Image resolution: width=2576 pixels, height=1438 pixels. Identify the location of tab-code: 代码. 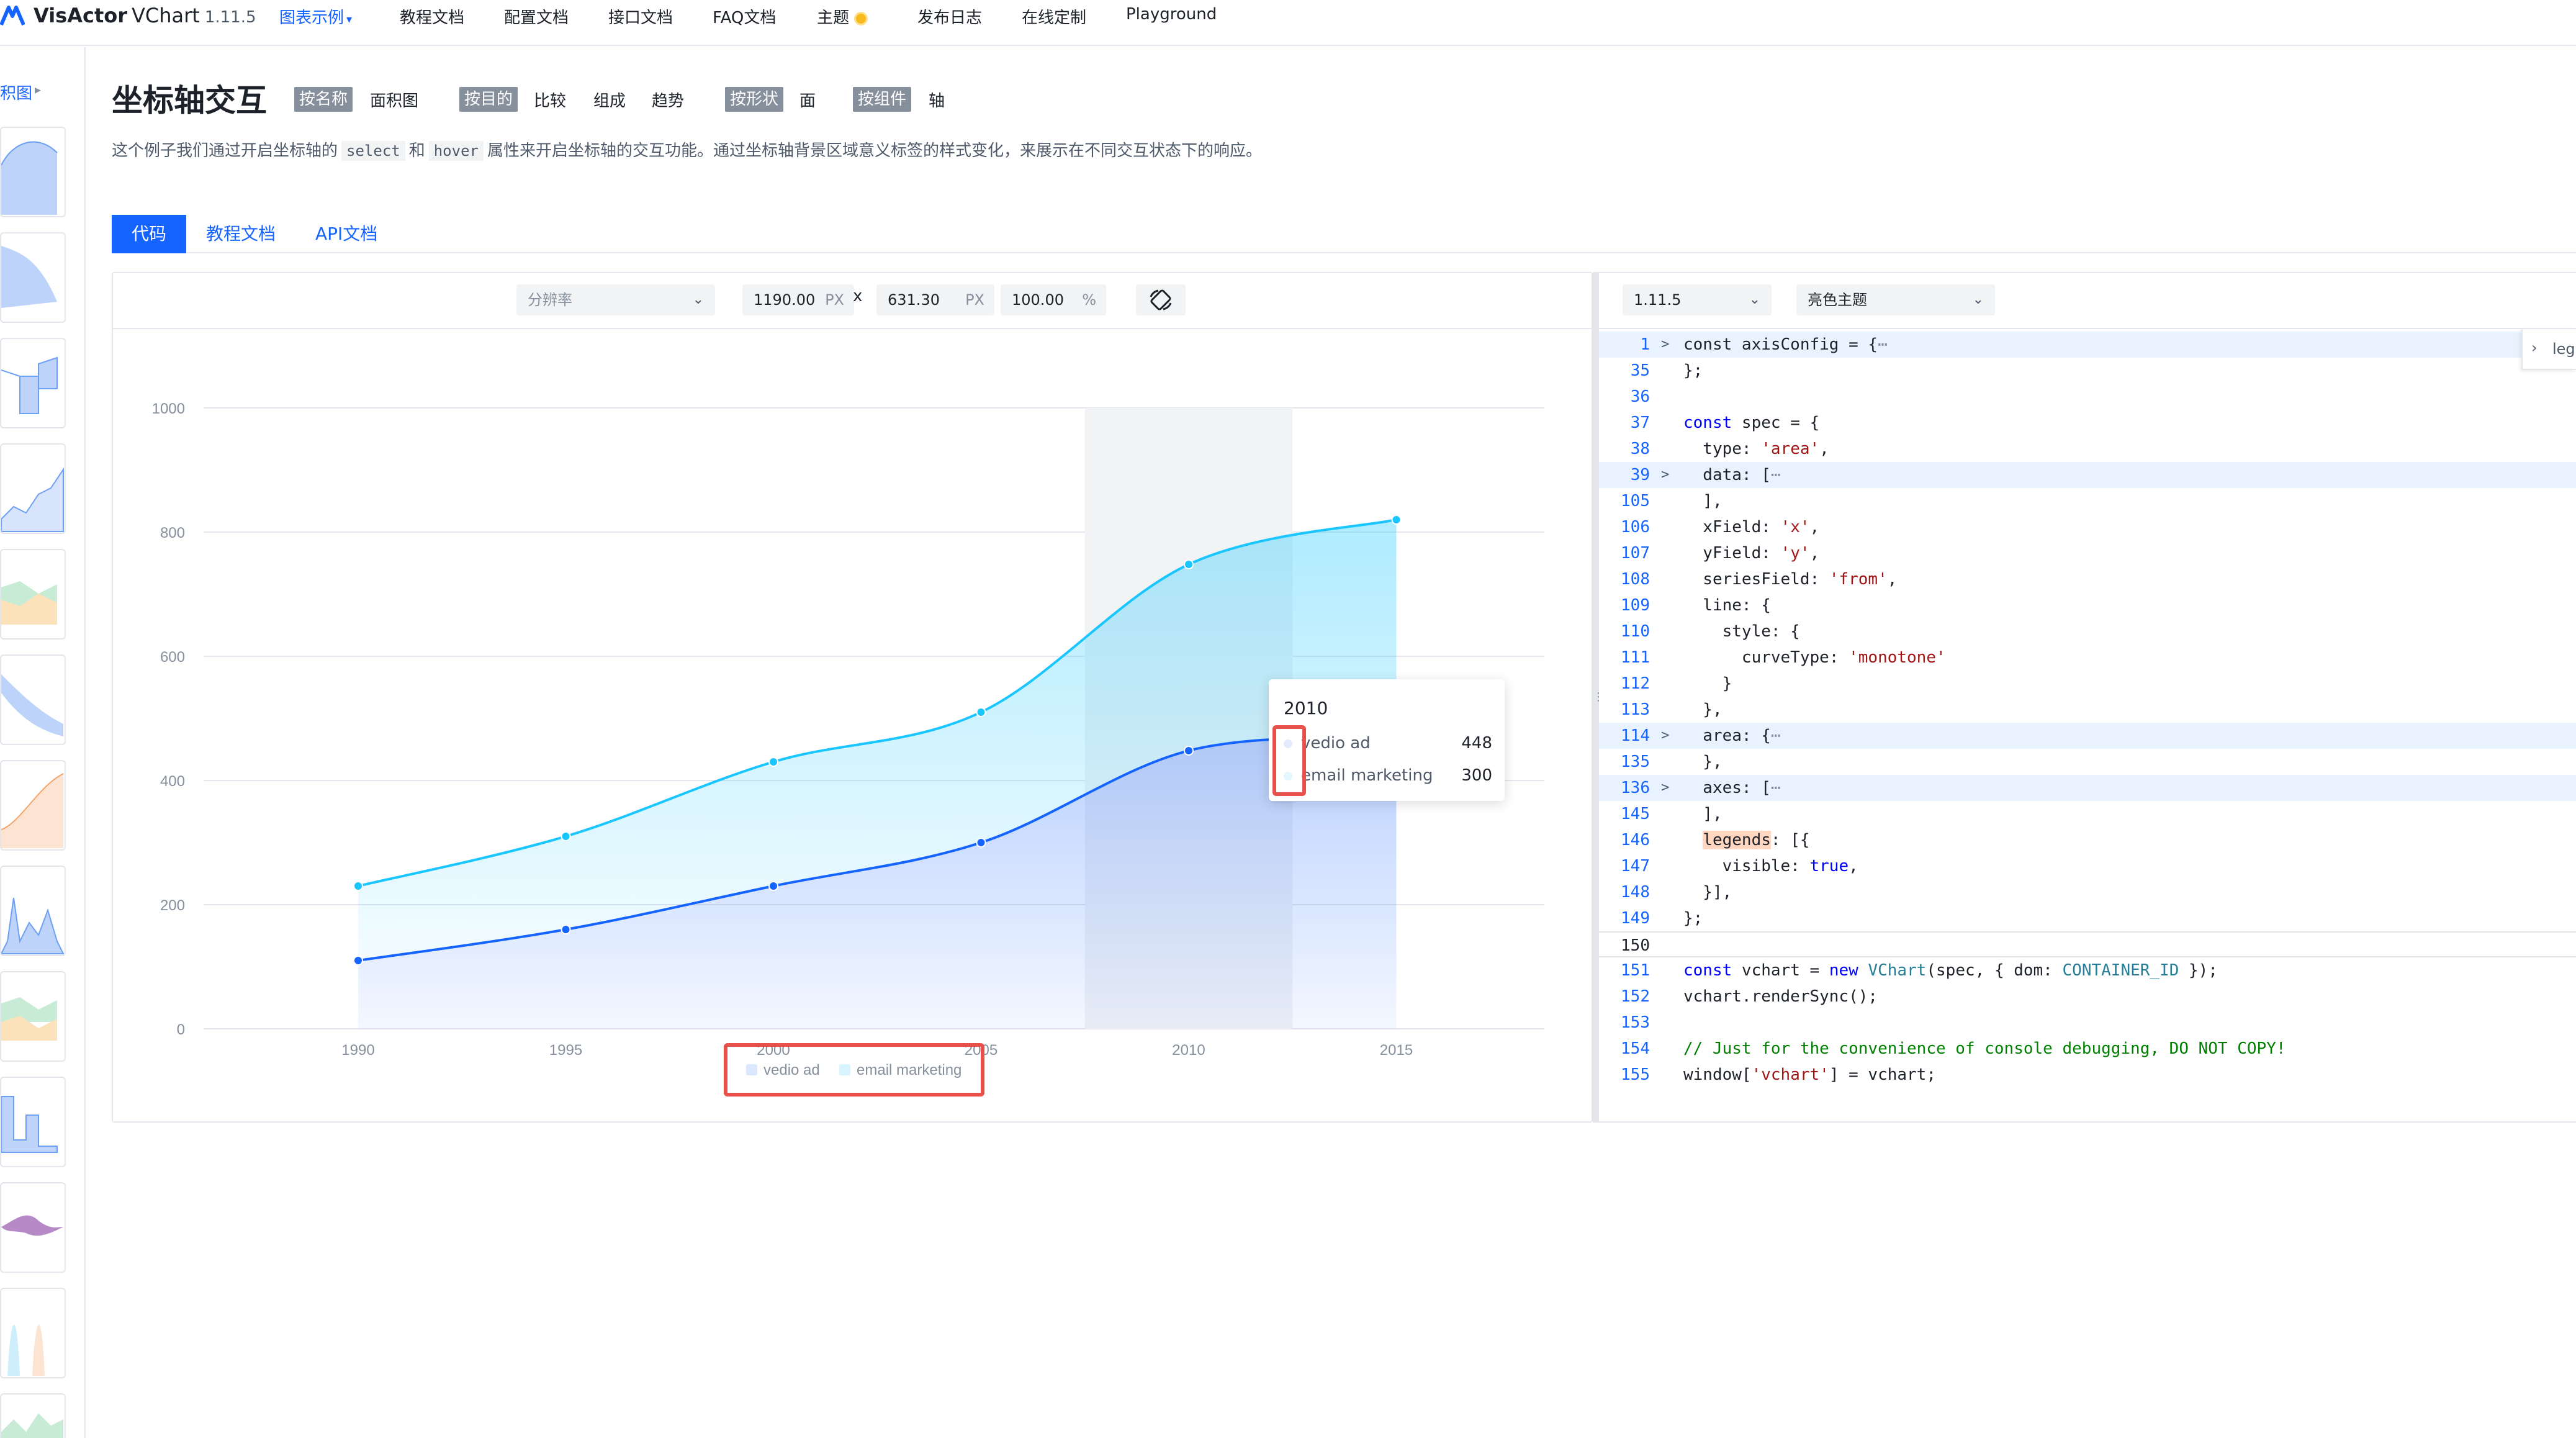
(149, 234).